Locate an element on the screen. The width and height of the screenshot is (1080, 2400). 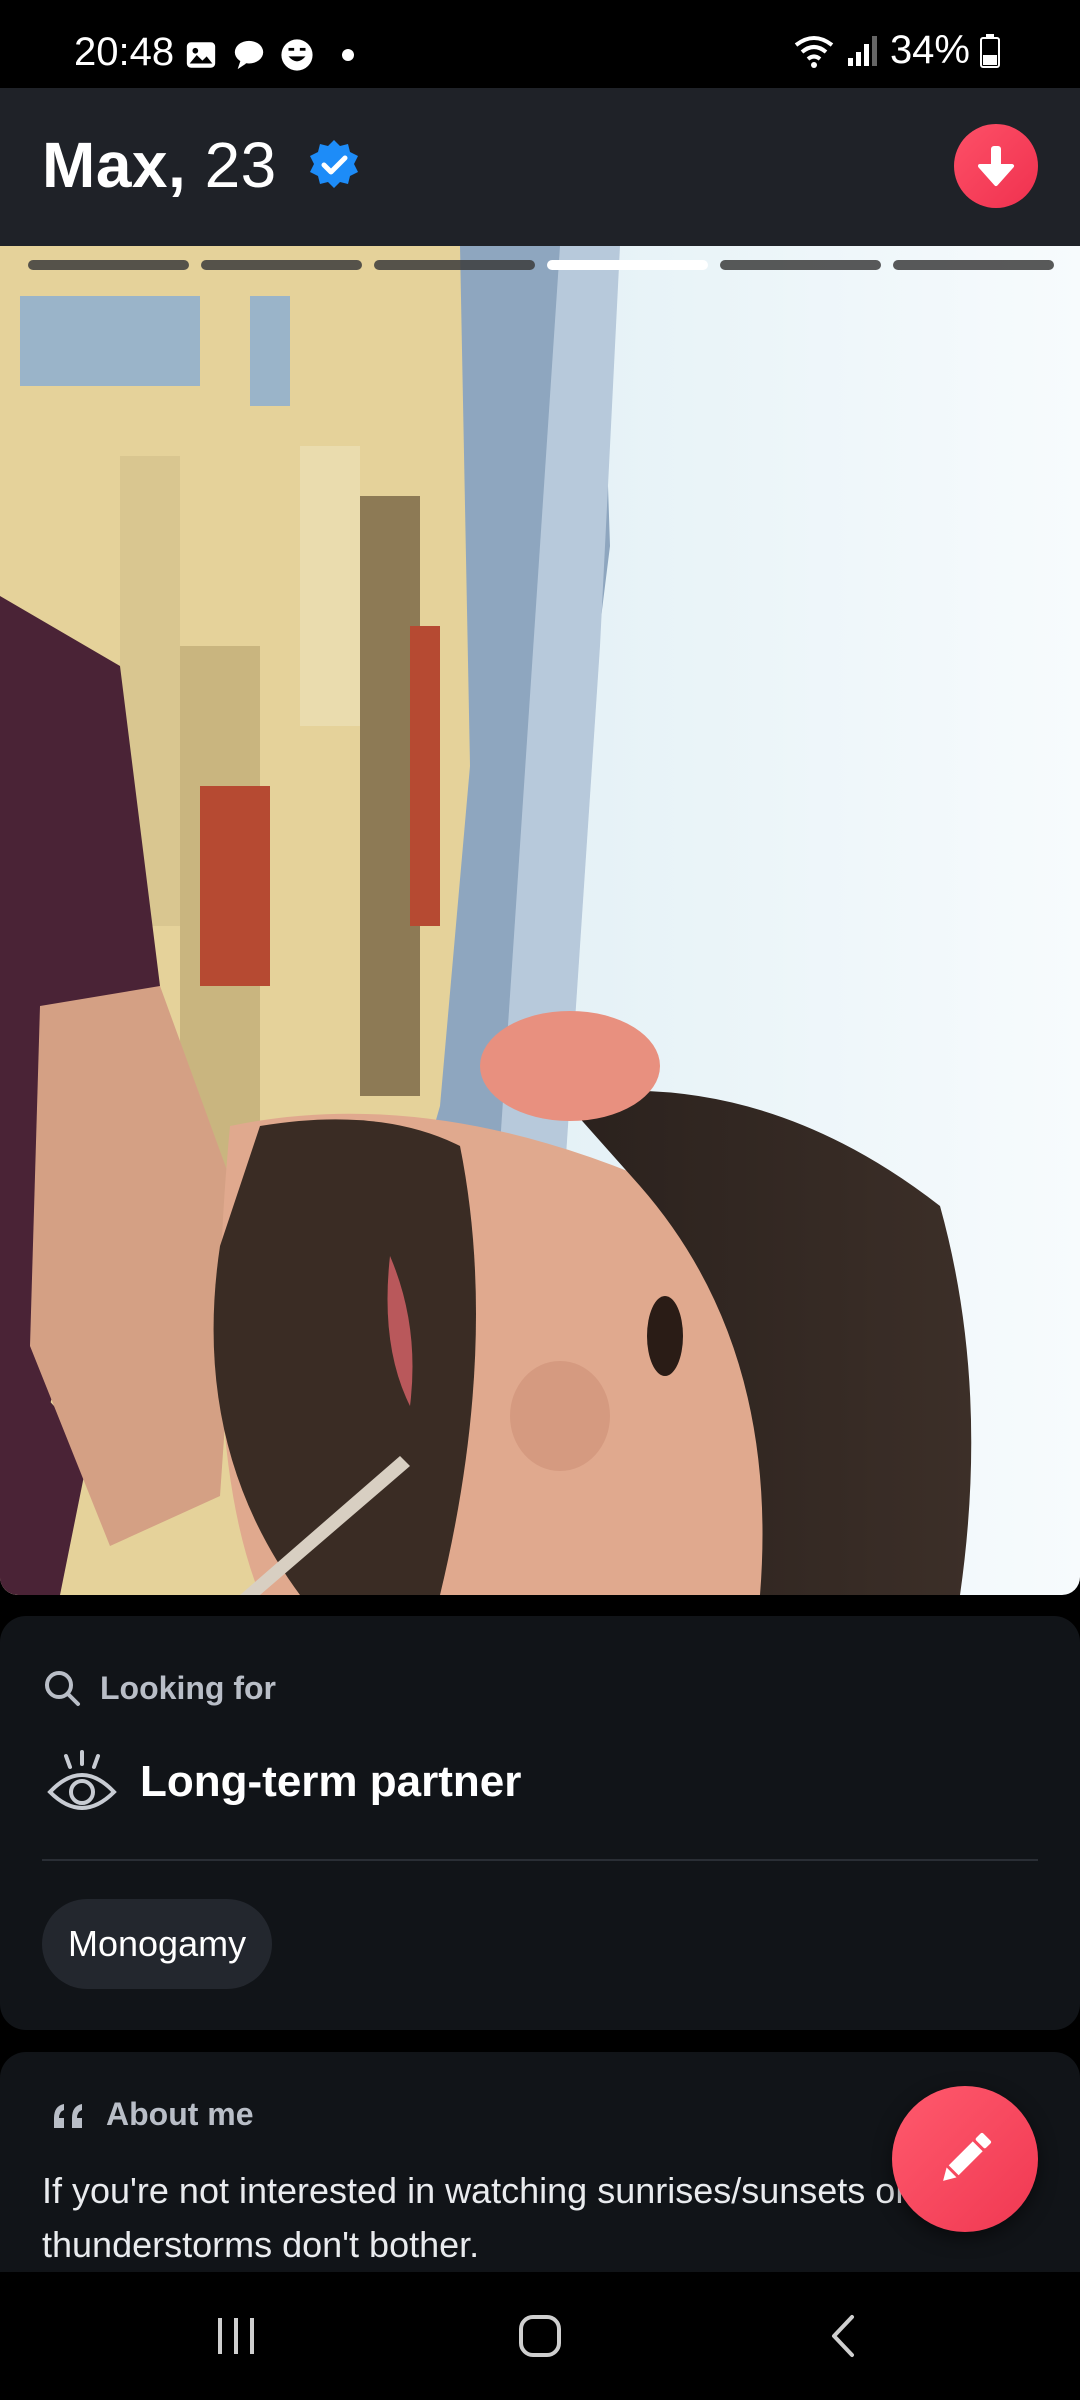
battery-percent: 34% is located at coordinates (929, 50).